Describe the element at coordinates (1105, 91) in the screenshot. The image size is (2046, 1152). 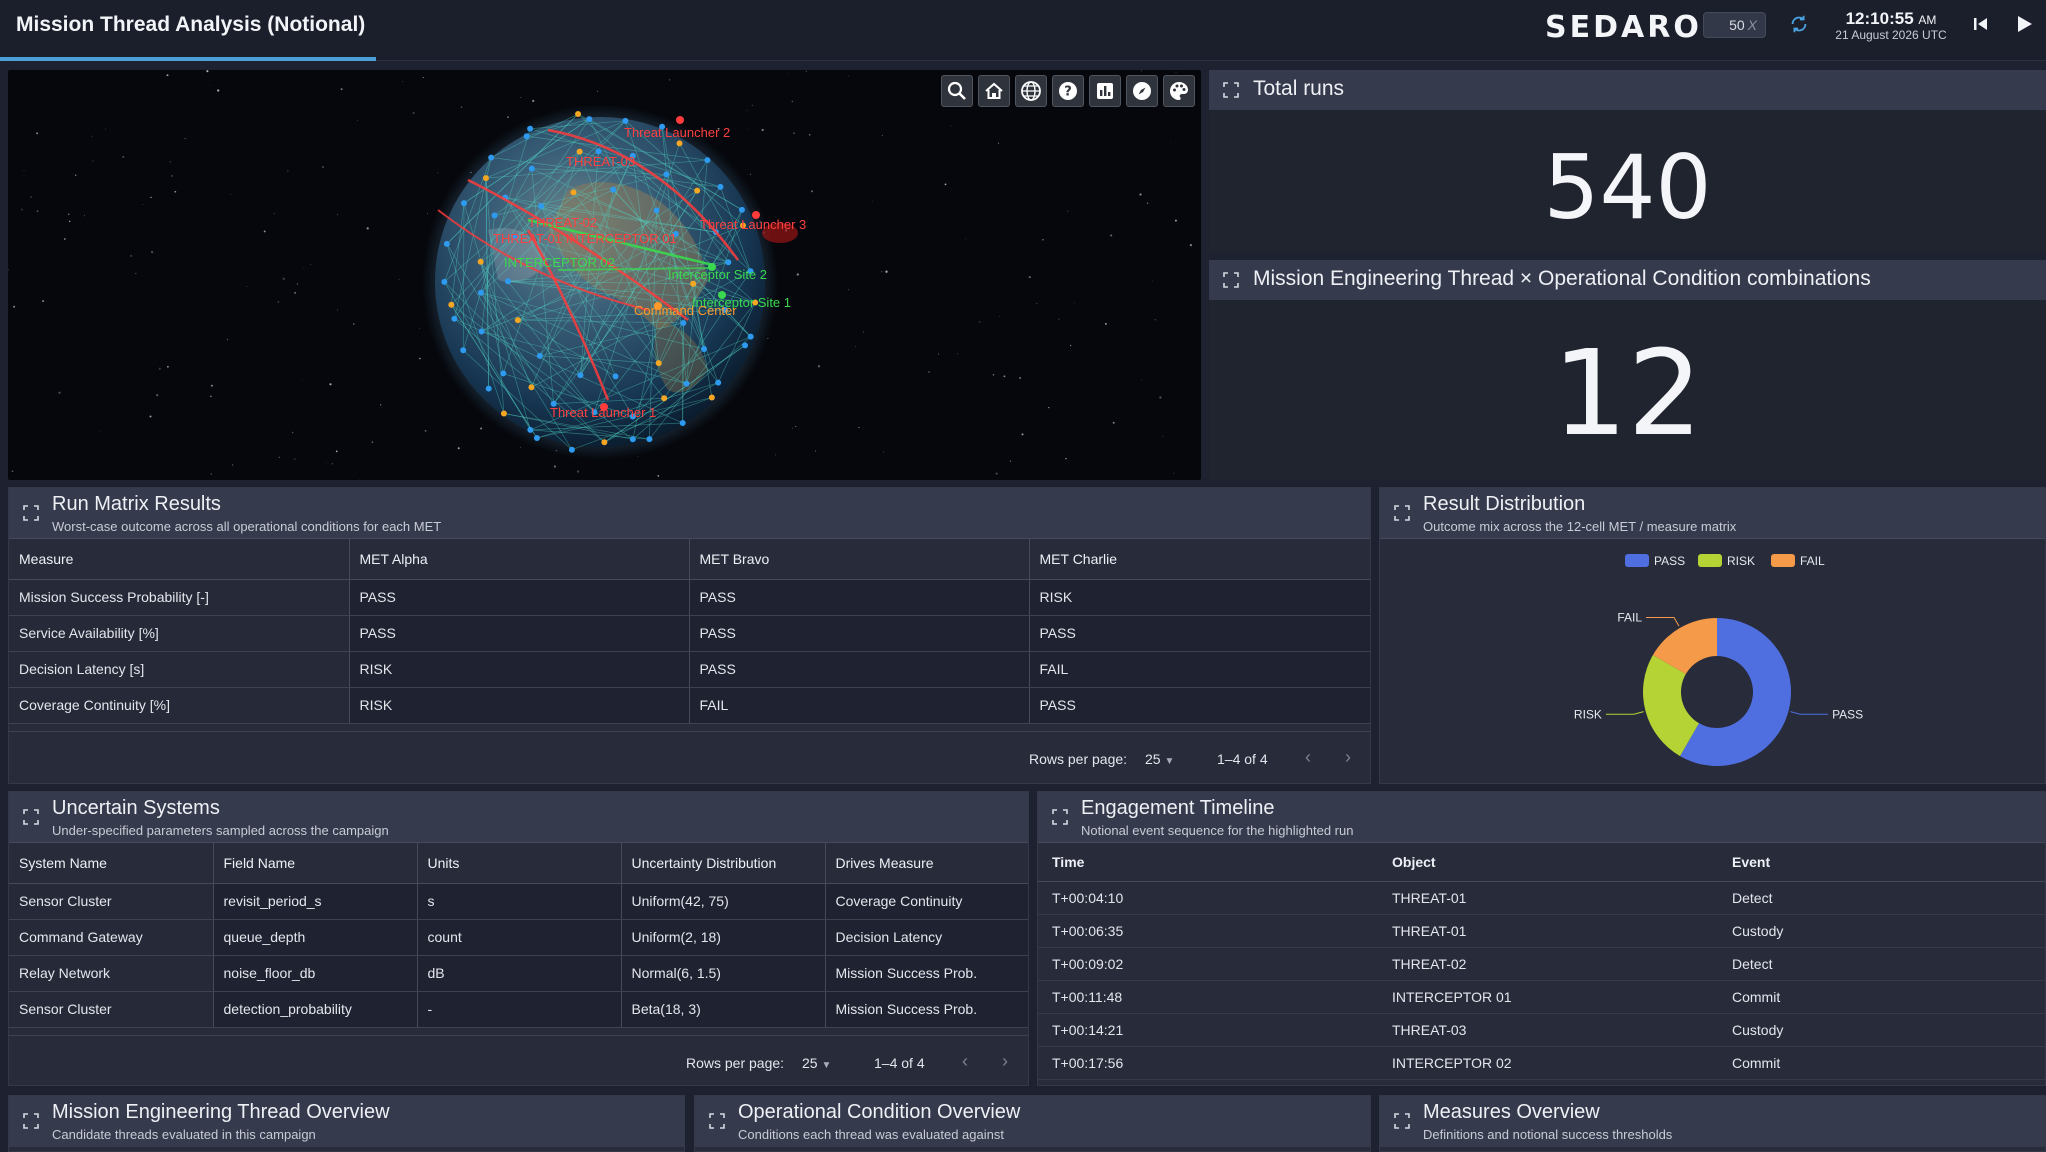
I see `chart-button` at that location.